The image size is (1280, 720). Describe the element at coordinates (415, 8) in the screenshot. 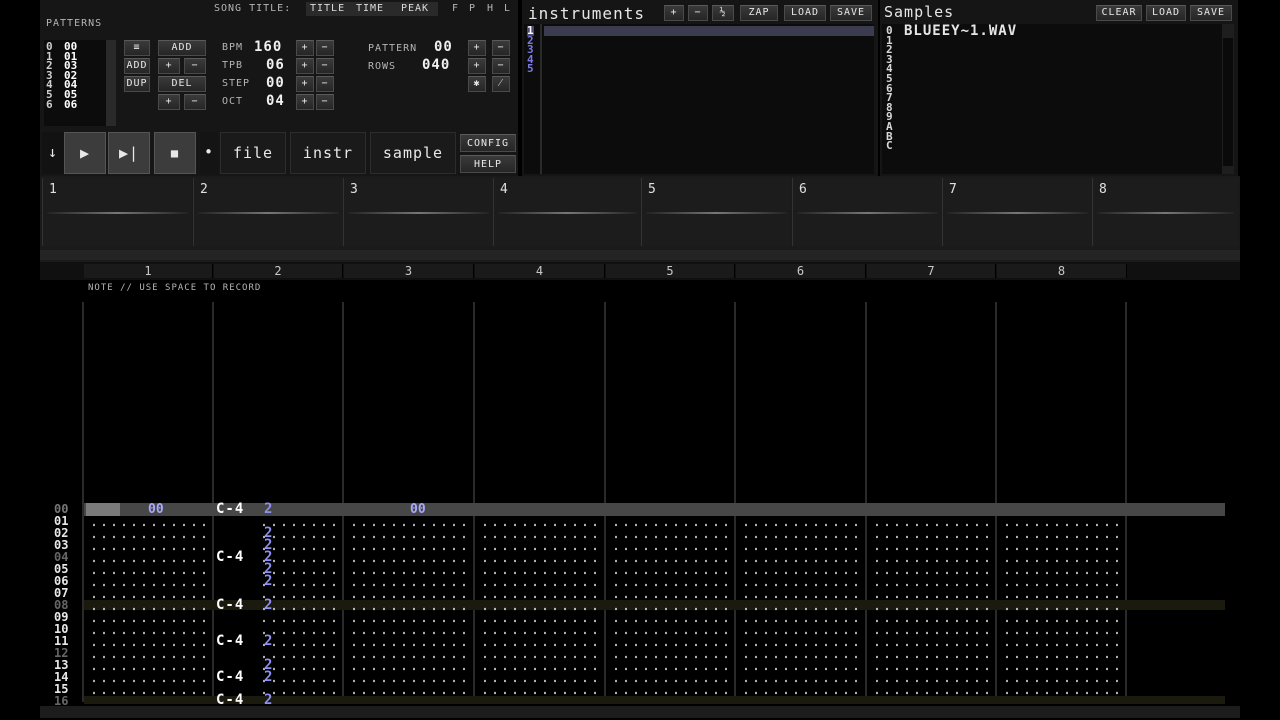

I see `menu-peak: PEAK` at that location.